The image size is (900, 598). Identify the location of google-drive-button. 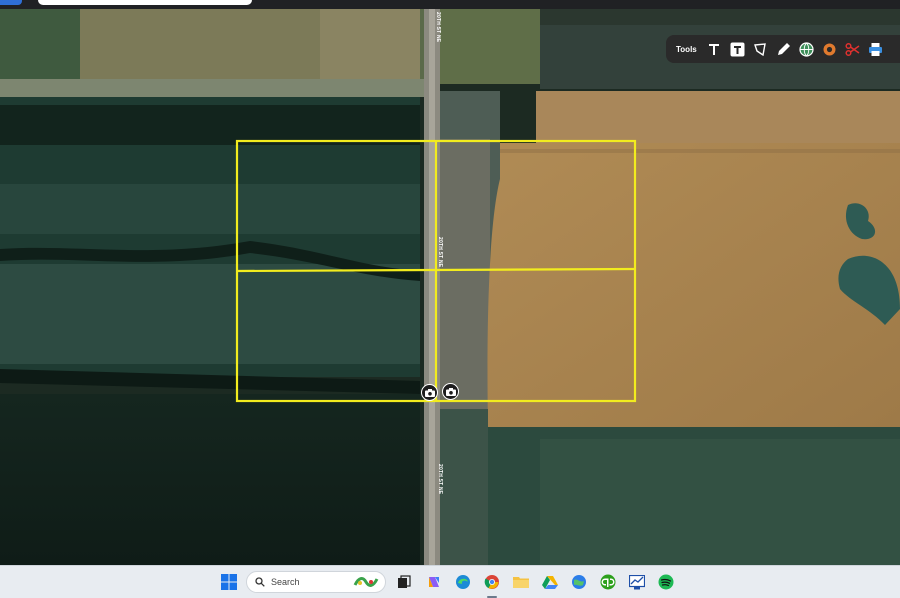
(550, 582).